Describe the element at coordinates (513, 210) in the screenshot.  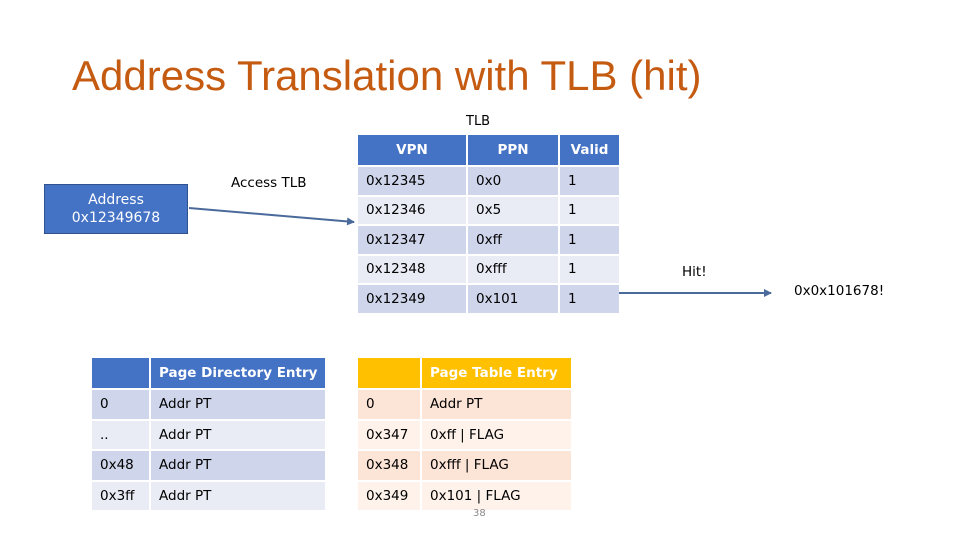
I see `tlb-ppn-cell: 0x5` at that location.